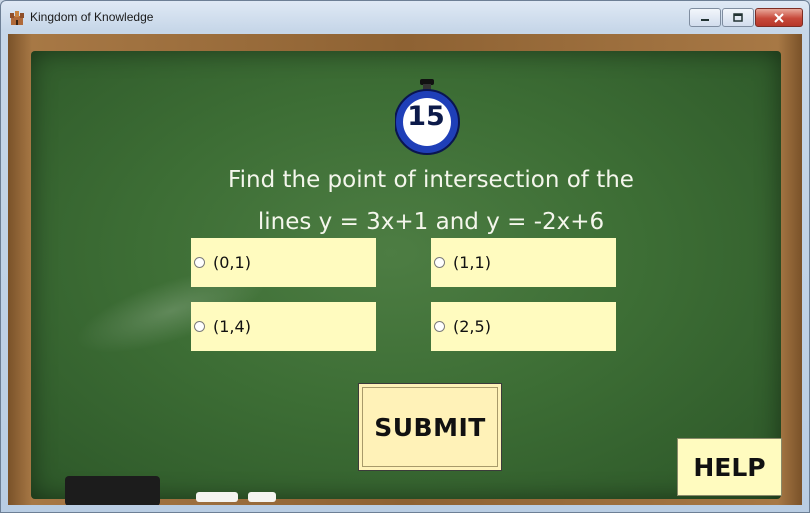 The width and height of the screenshot is (810, 513). Describe the element at coordinates (472, 326) in the screenshot. I see `answer-label: (2,5)` at that location.